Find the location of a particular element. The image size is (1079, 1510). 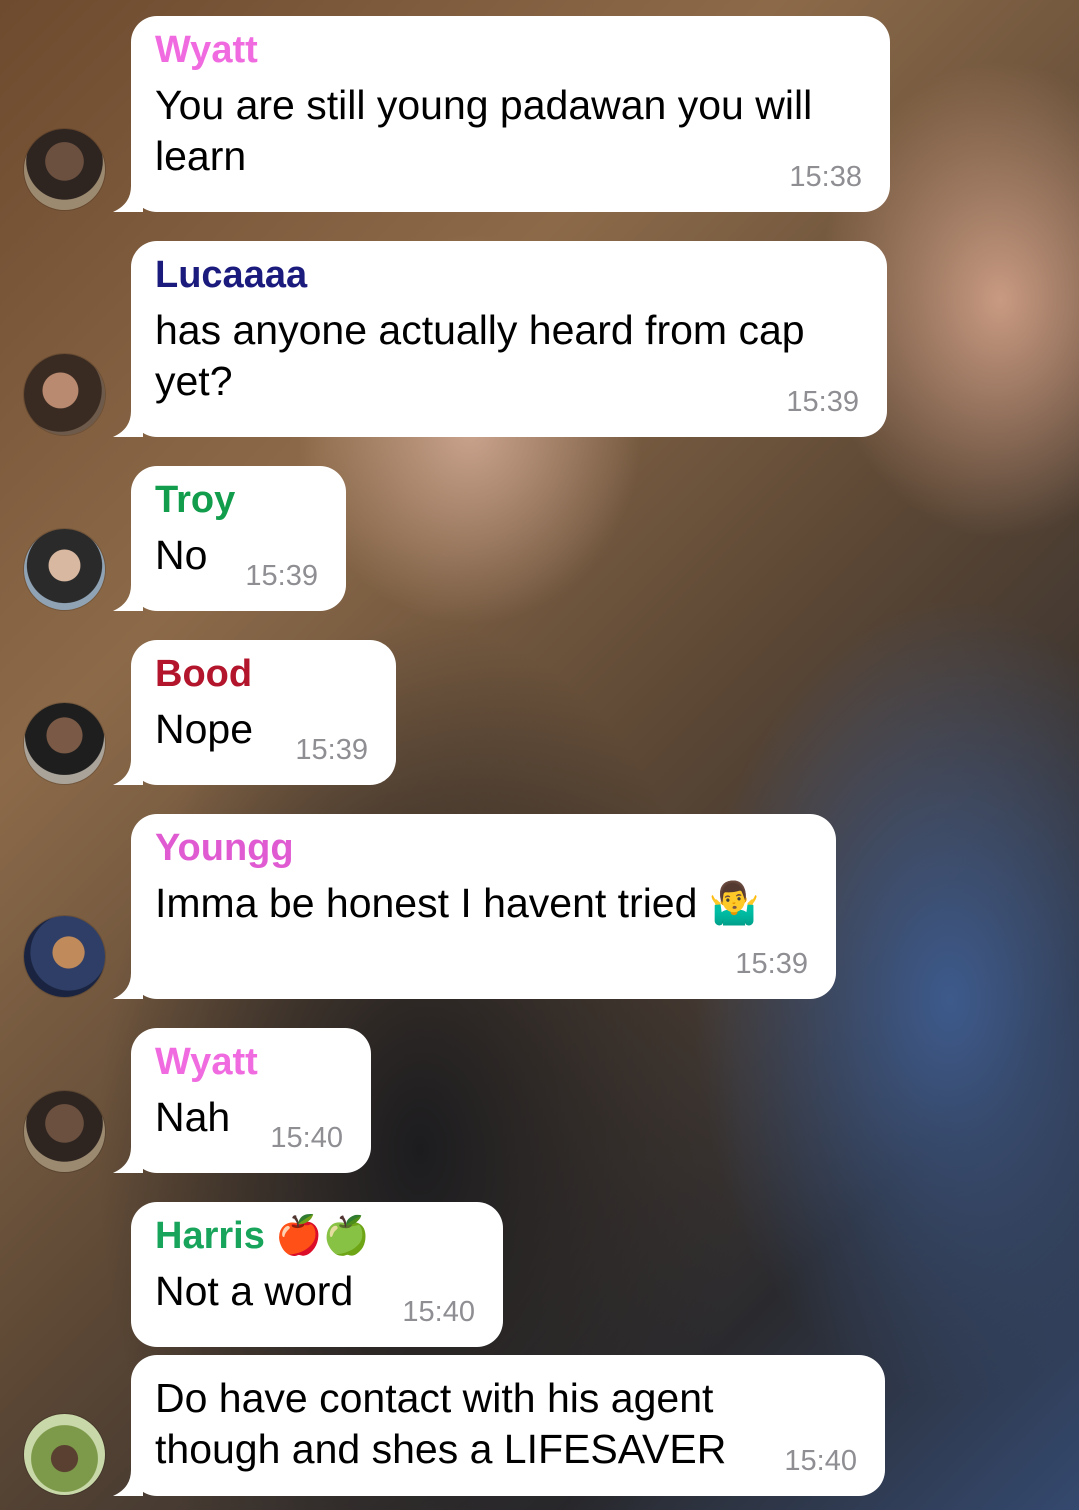

sender-name: Lucaaaa is located at coordinates (509, 275).